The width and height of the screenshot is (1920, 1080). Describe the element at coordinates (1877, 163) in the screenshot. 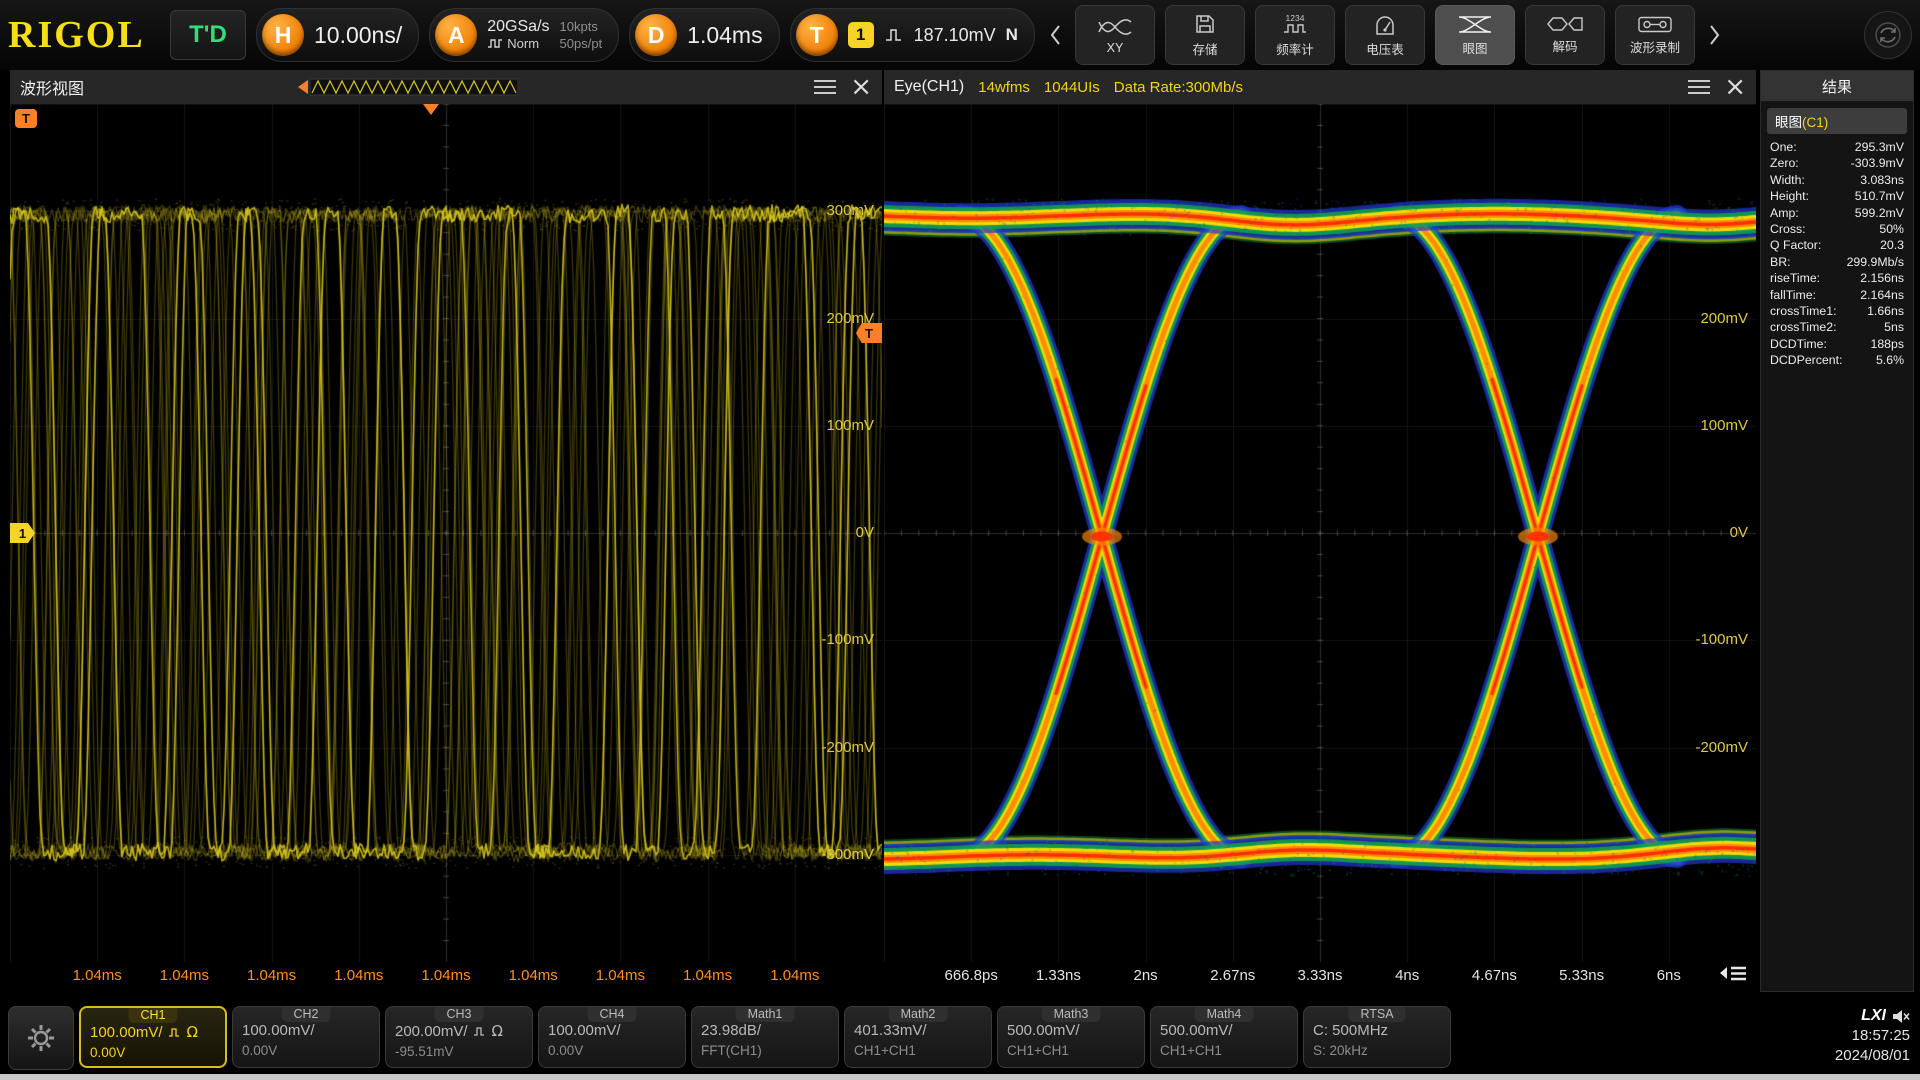

I see `measurement-value: -303.9mV` at that location.